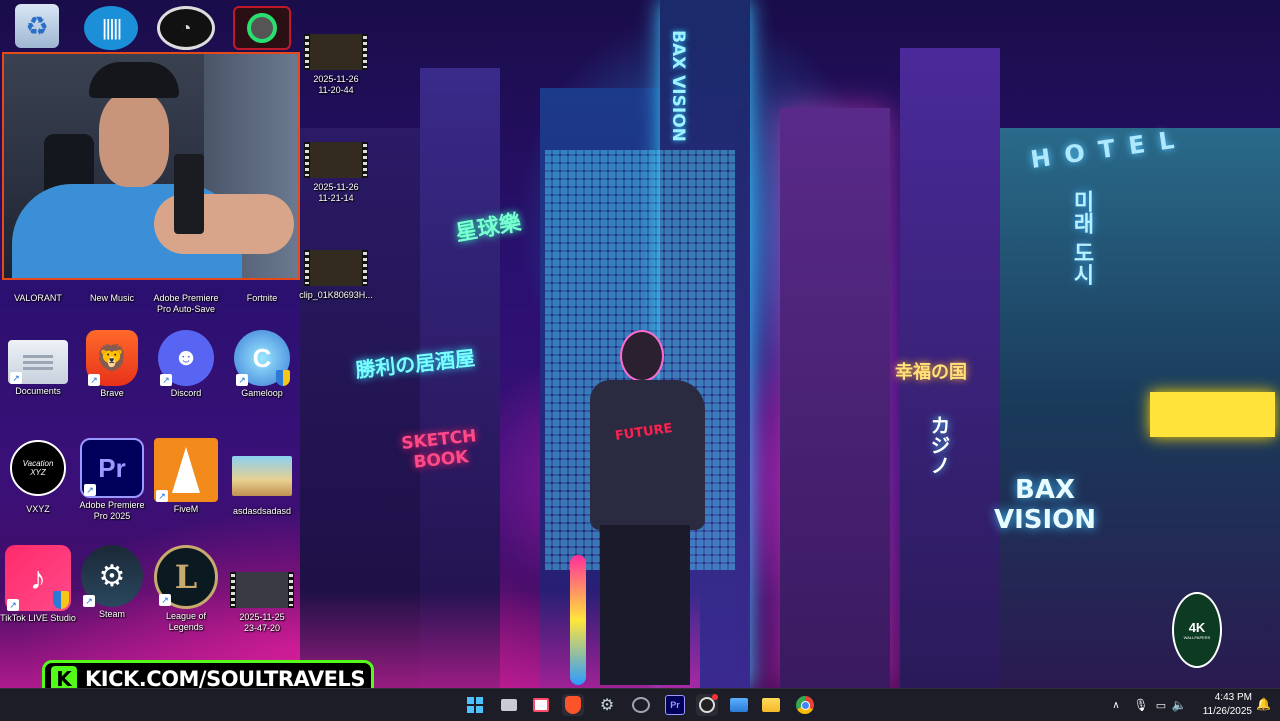 The image size is (1280, 721). I want to click on desktop-icon-premiere-2025: Pr ↗ Adobe Premiere Pro 2025, so click(112, 480).